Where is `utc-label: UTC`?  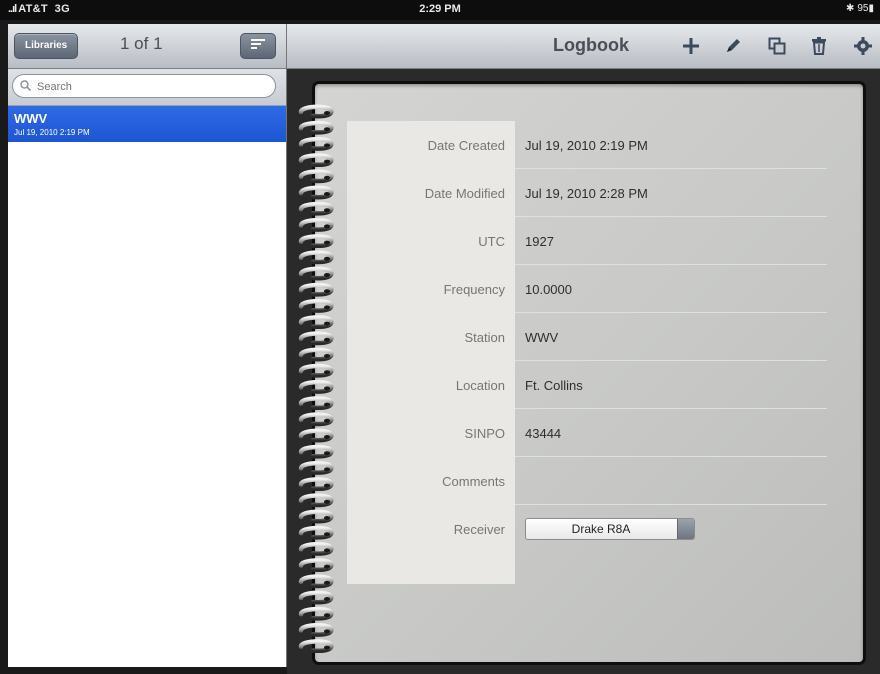
utc-label: UTC is located at coordinates (491, 241).